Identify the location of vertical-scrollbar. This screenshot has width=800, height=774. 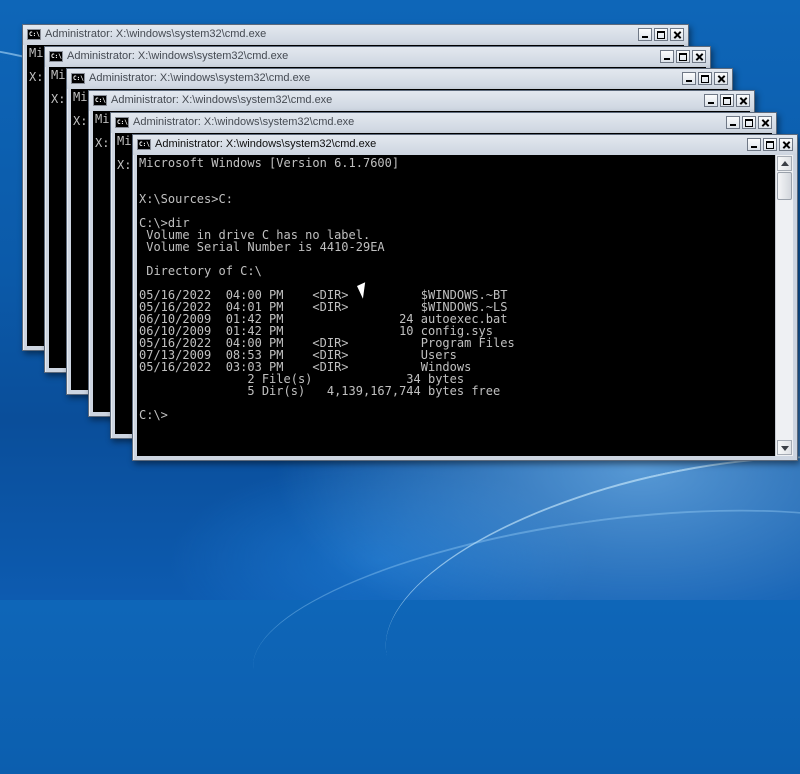
(784, 305).